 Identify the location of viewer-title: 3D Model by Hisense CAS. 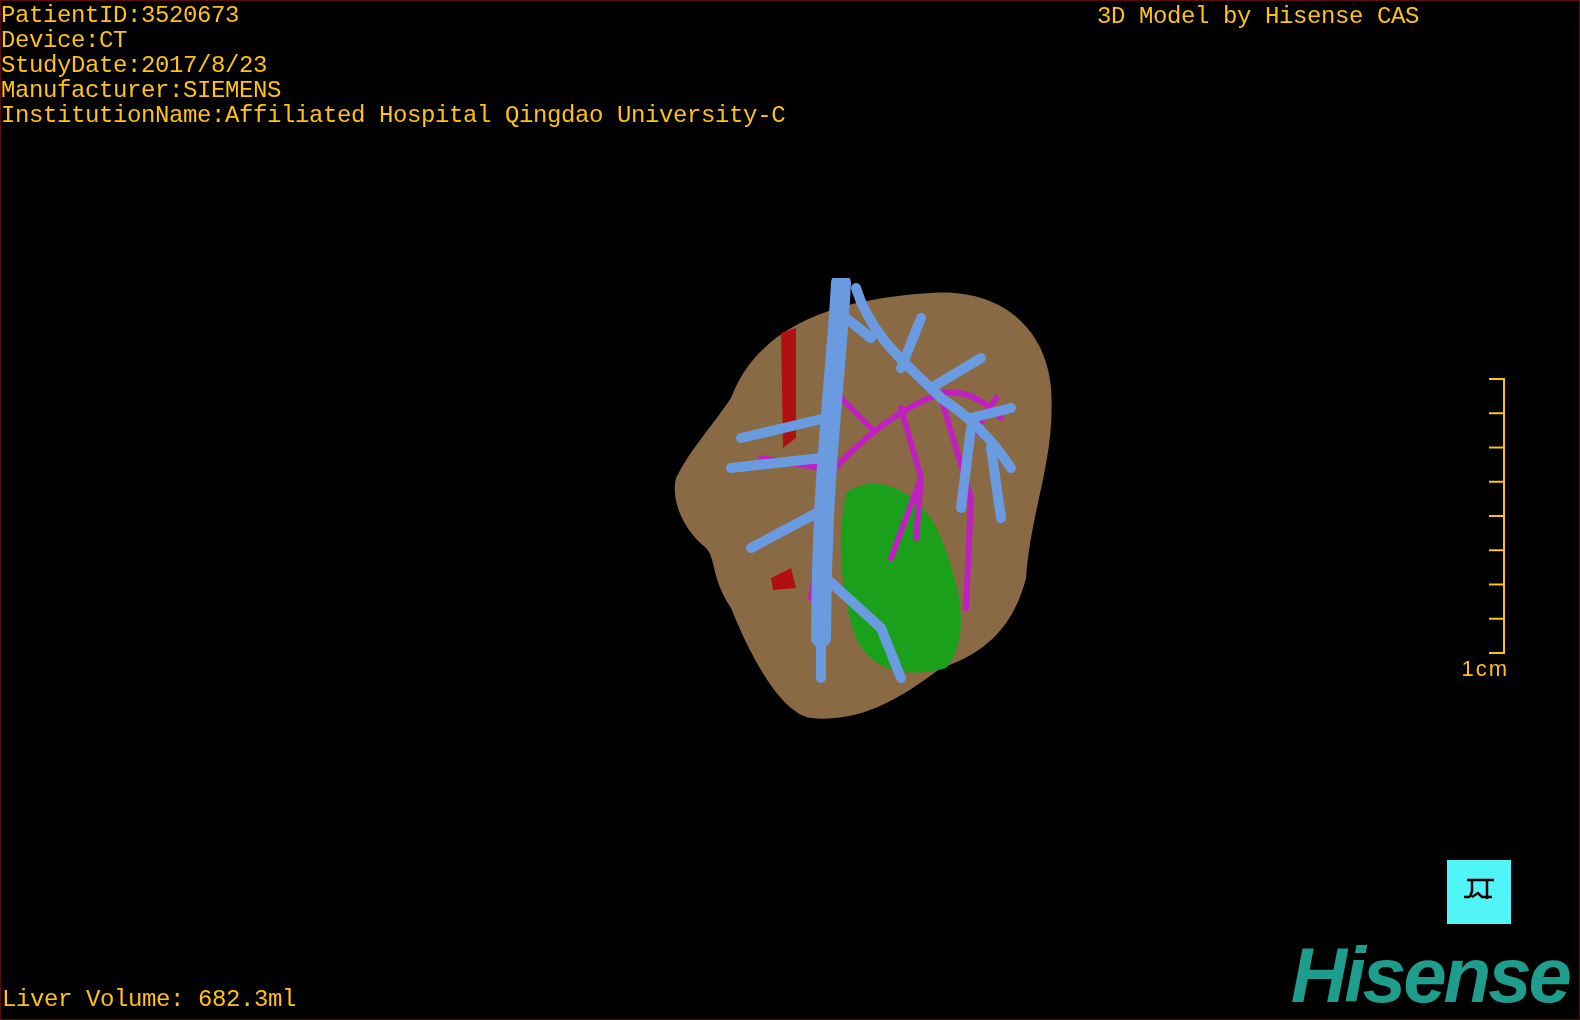
(1257, 17).